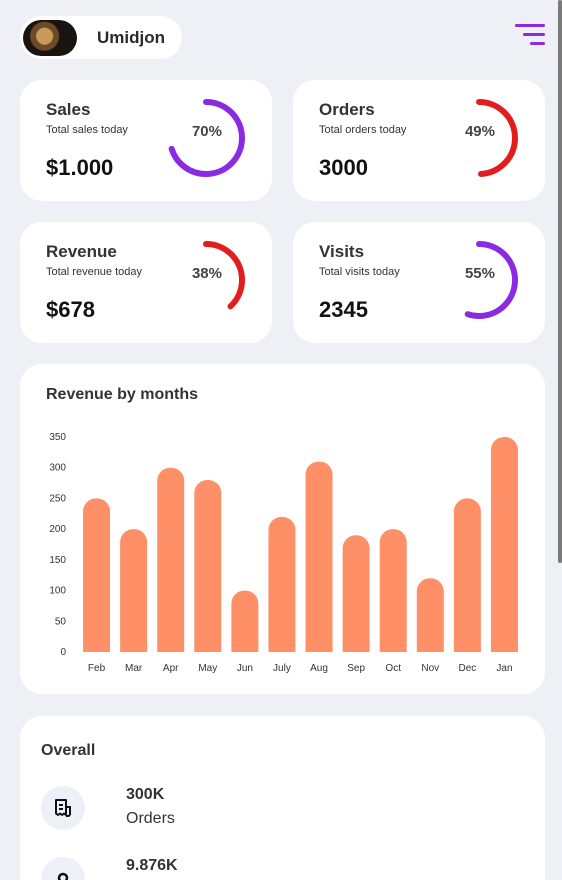 The width and height of the screenshot is (562, 880). I want to click on progress-percent: 70%, so click(206, 131).